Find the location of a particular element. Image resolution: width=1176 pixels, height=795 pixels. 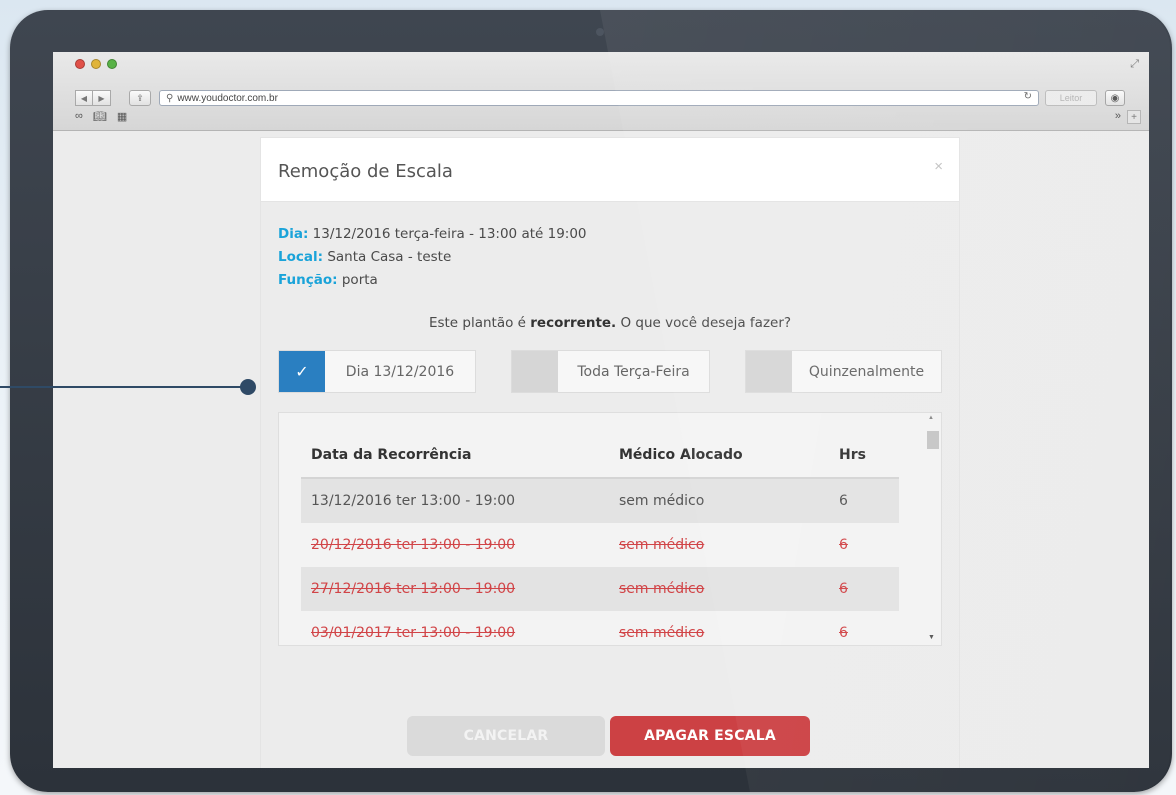

cell-date: 20/12/2016 ter 13:00 - 19:00 is located at coordinates (413, 545).